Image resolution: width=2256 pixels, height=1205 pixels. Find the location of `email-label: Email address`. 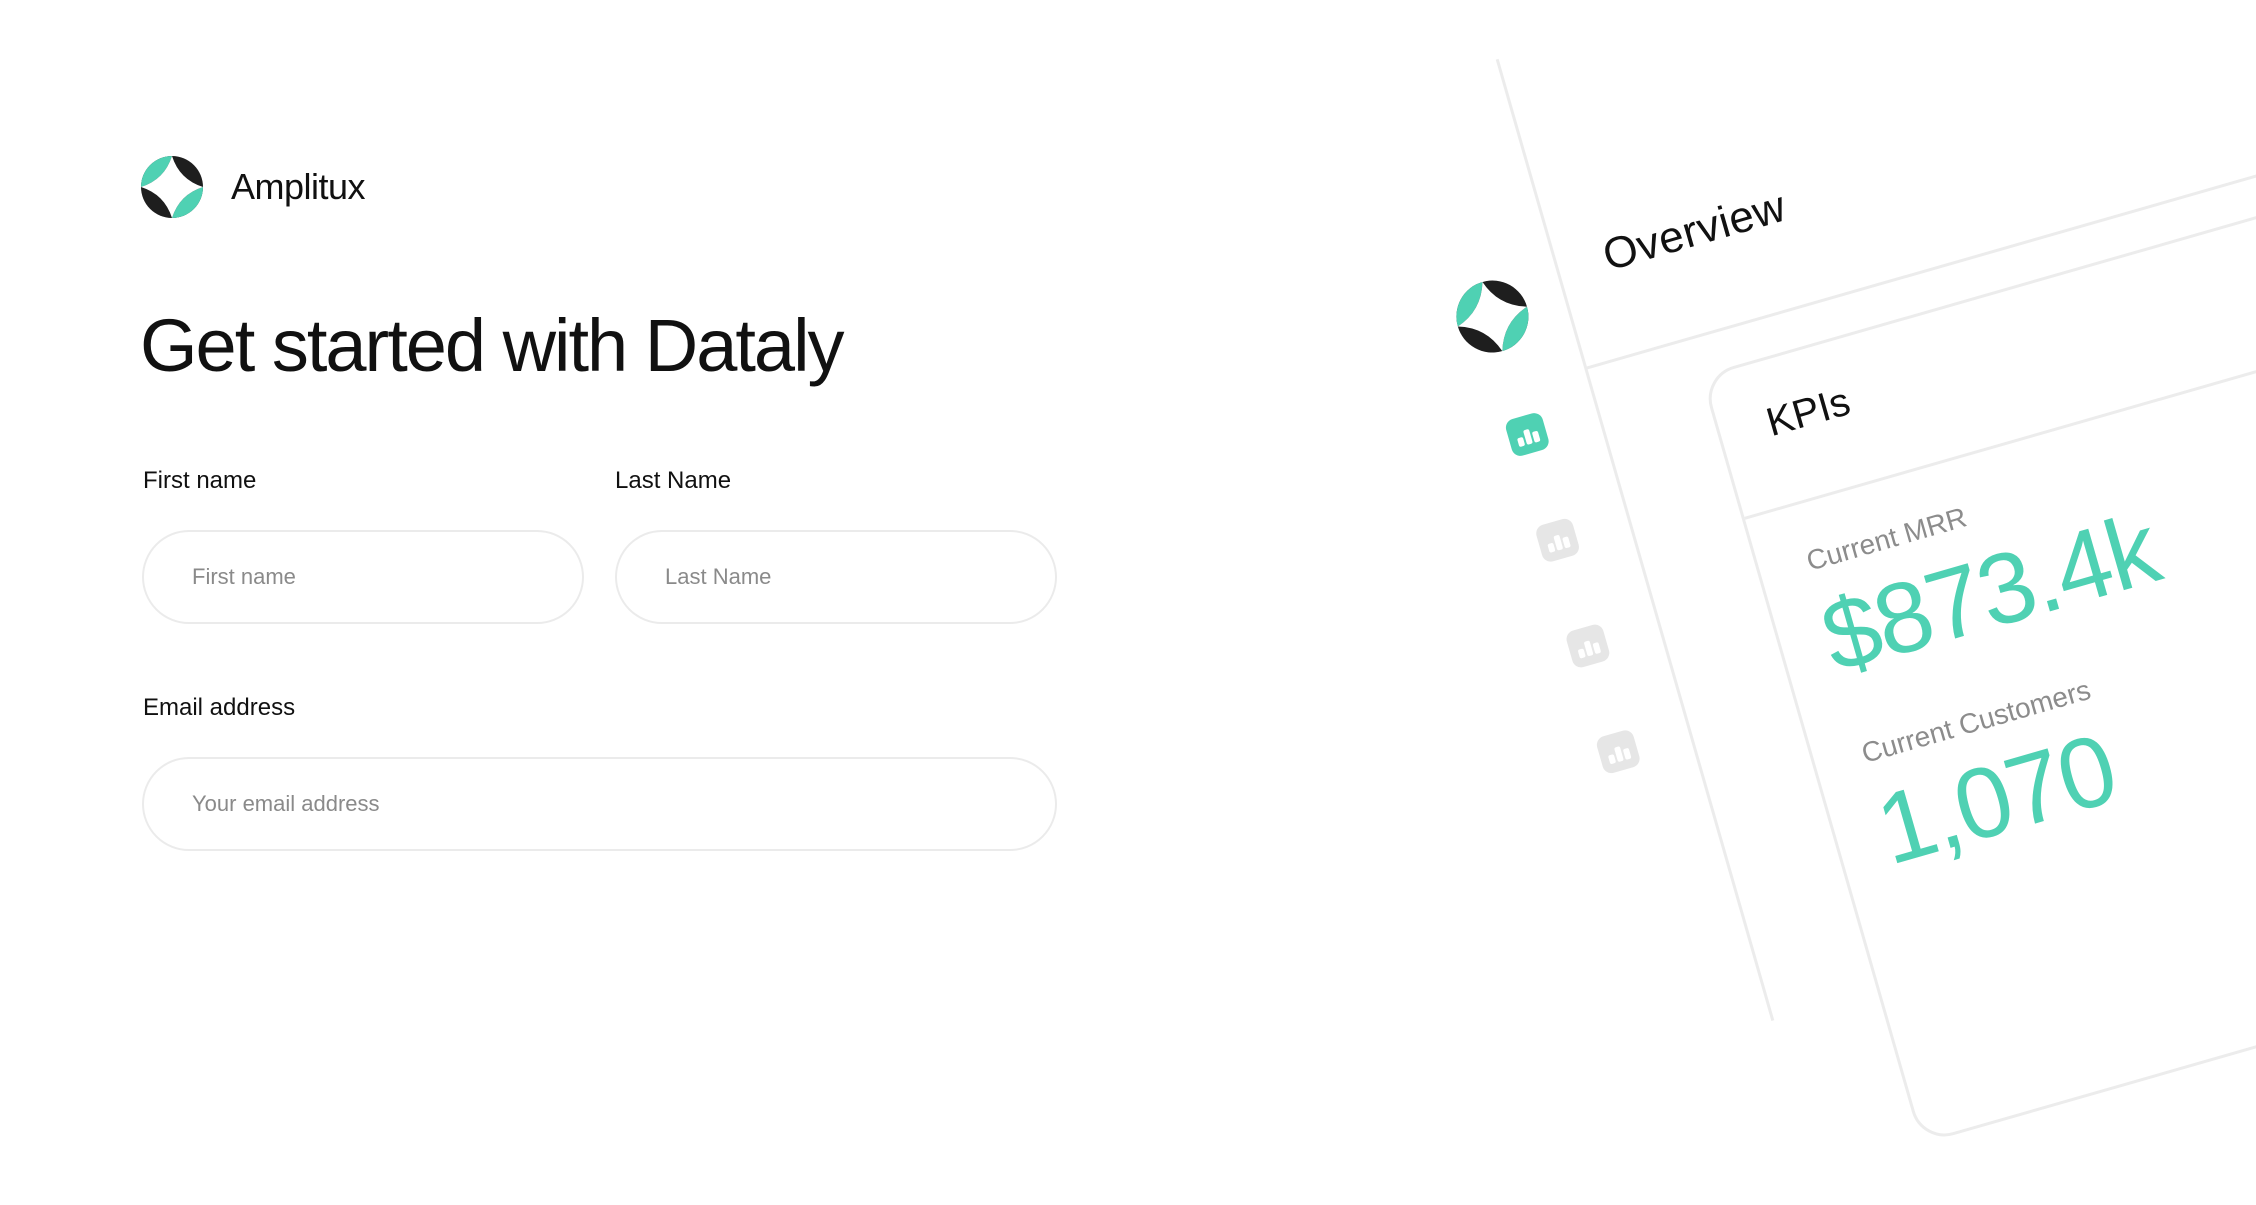

email-label: Email address is located at coordinates (219, 707).